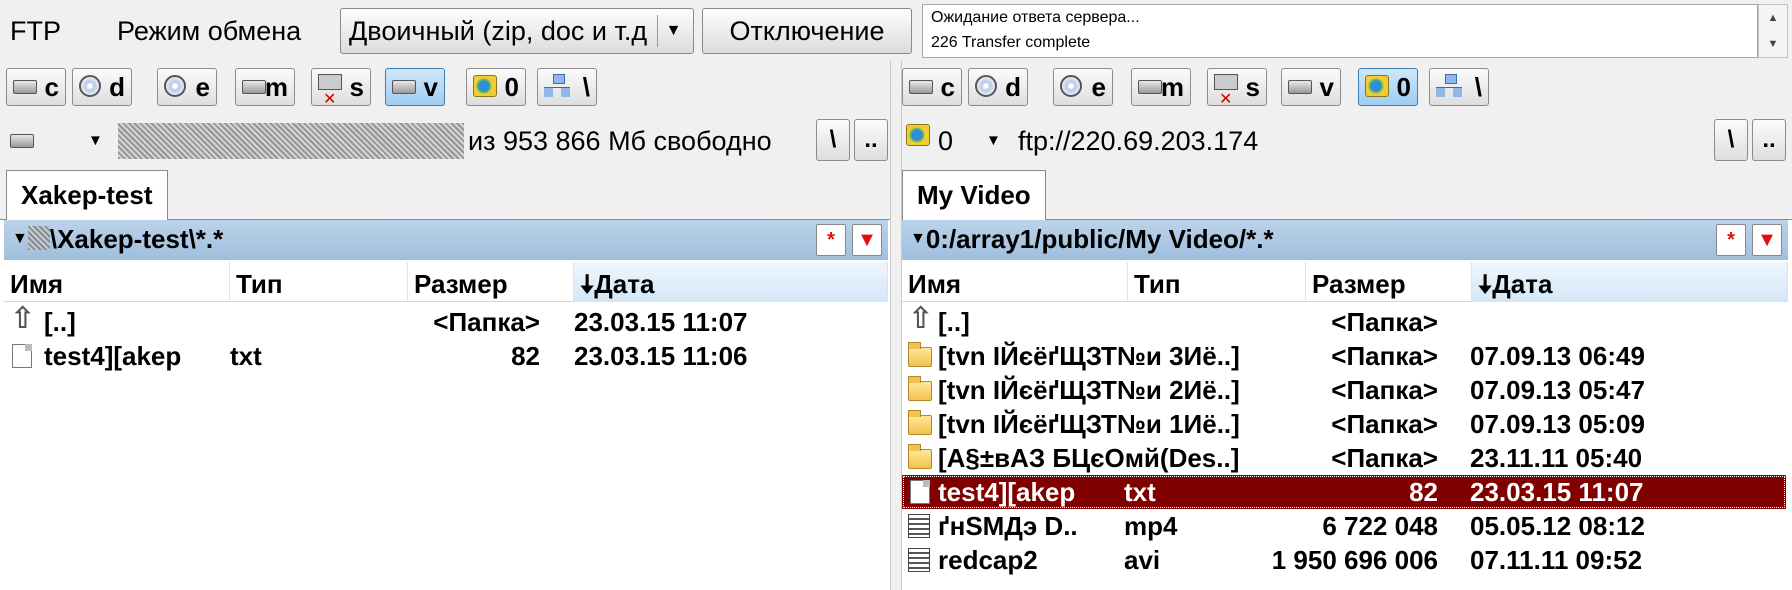 The width and height of the screenshot is (1792, 590). What do you see at coordinates (246, 356) in the screenshot?
I see `file-type: txt` at bounding box center [246, 356].